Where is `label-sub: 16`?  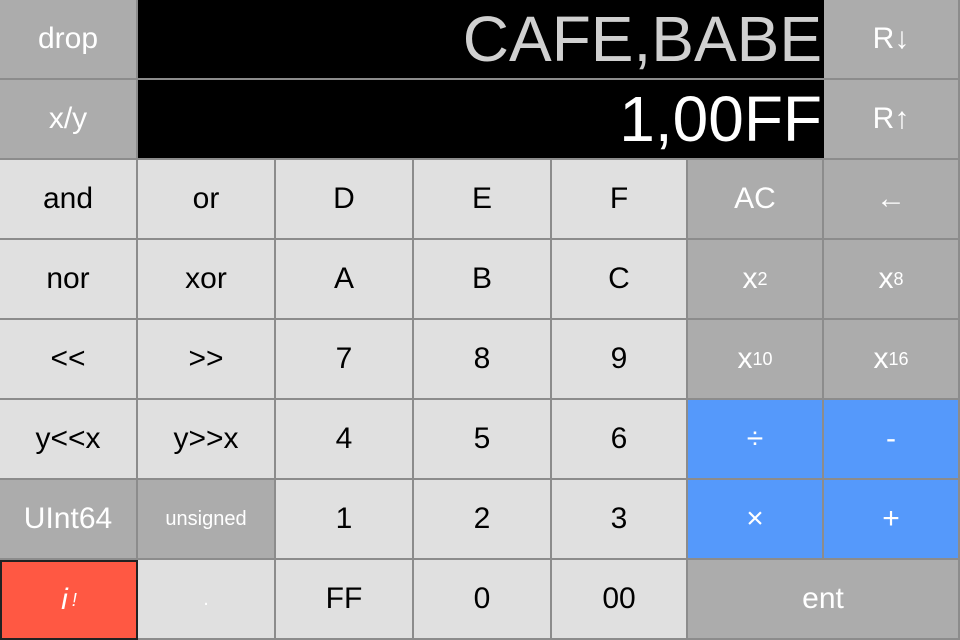
label-sub: 16 is located at coordinates (898, 358).